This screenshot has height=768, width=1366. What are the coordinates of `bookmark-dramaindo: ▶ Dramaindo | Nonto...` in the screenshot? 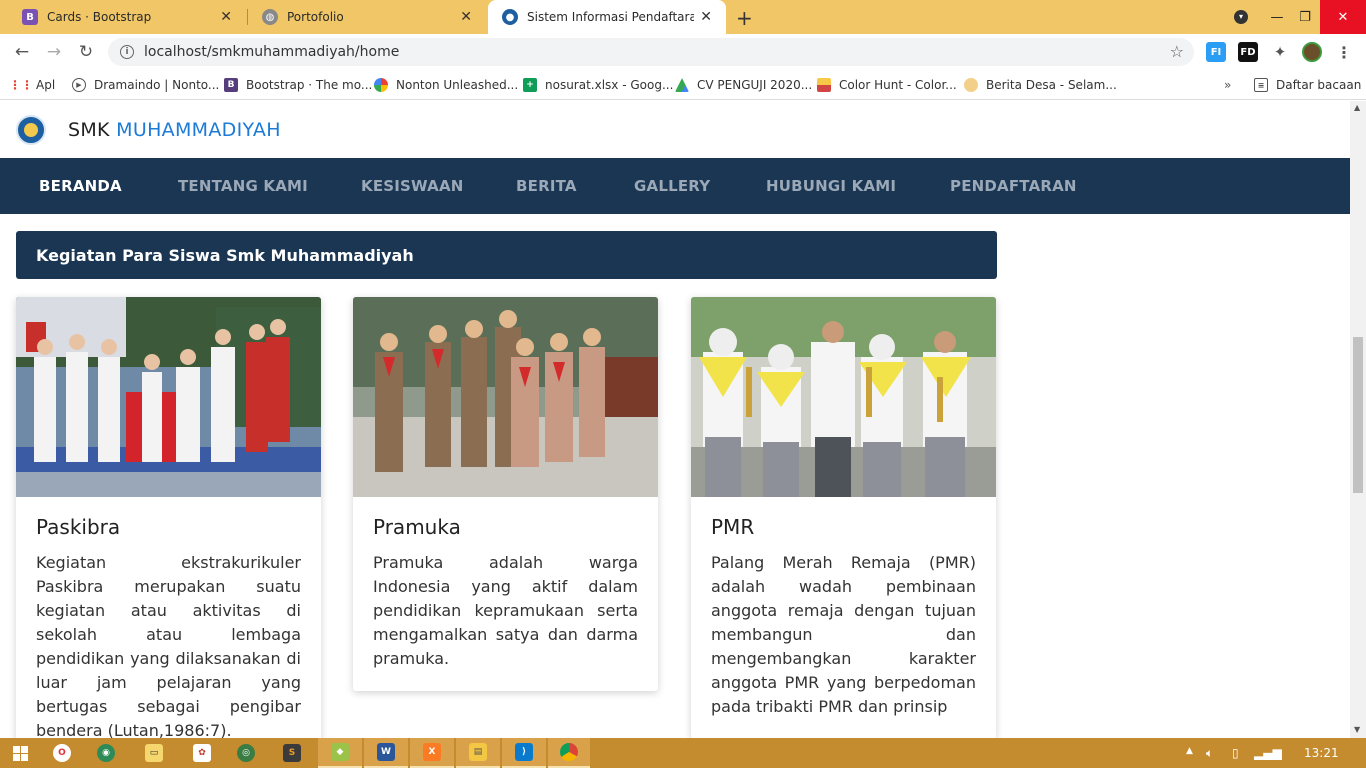 It's located at (145, 85).